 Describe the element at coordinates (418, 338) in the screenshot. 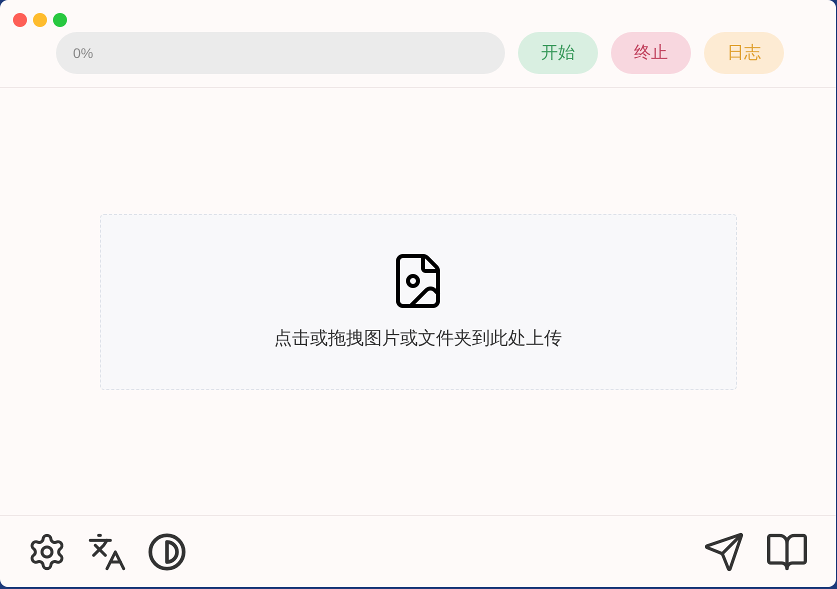

I see `upload-hint: 点击或拖拽图片或文件夹到此处上传` at that location.